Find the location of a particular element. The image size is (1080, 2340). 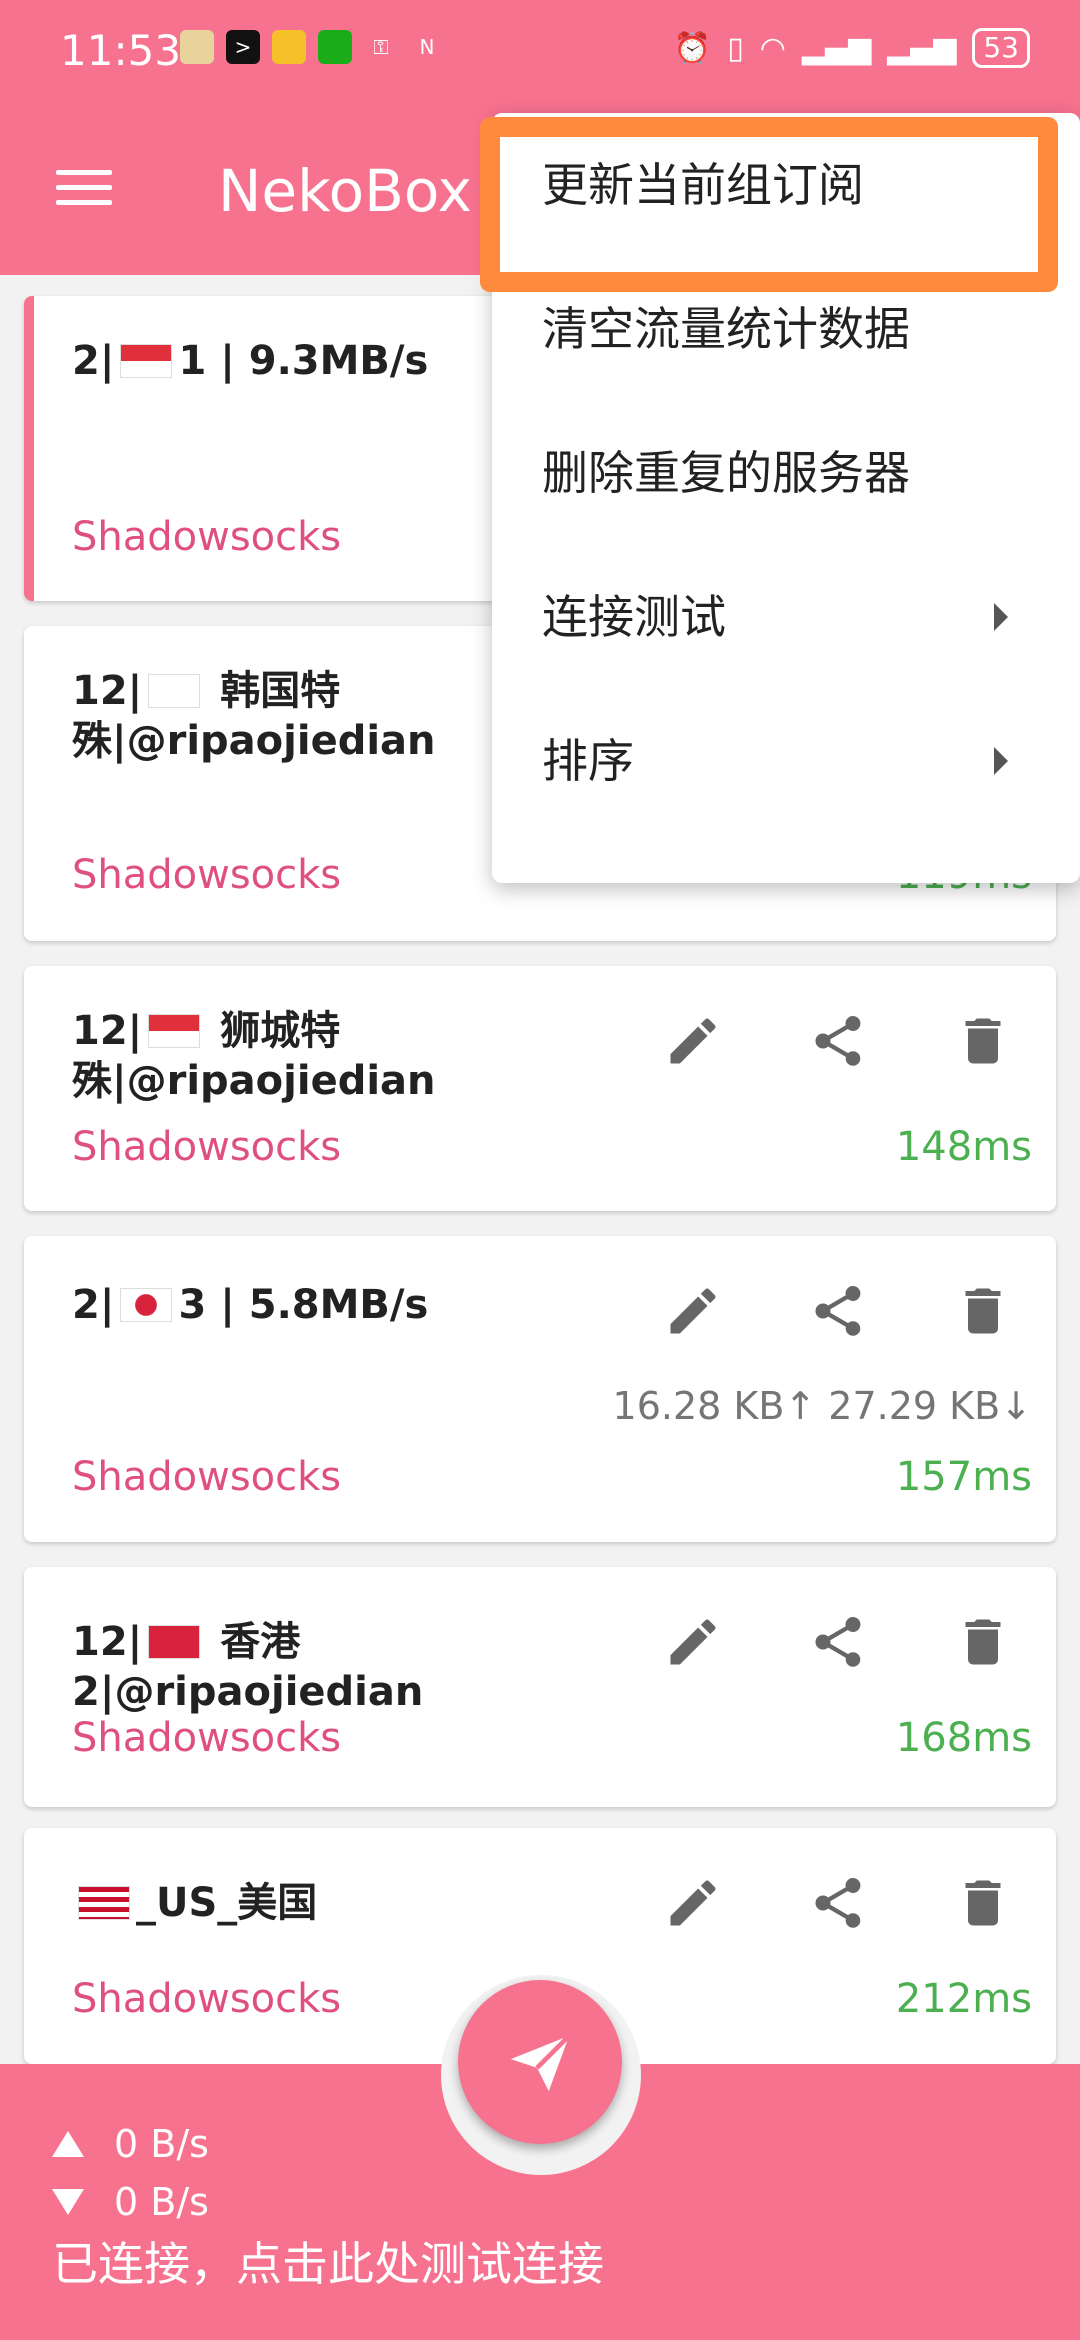

menu-item-sort: 排序 is located at coordinates (786, 761).